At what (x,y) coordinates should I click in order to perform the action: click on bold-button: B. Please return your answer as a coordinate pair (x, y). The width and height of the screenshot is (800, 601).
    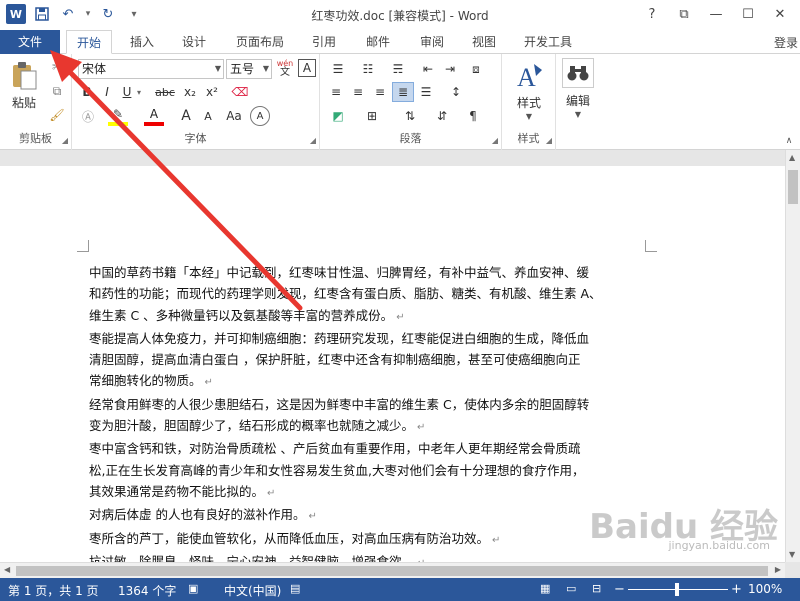
    Looking at the image, I should click on (87, 92).